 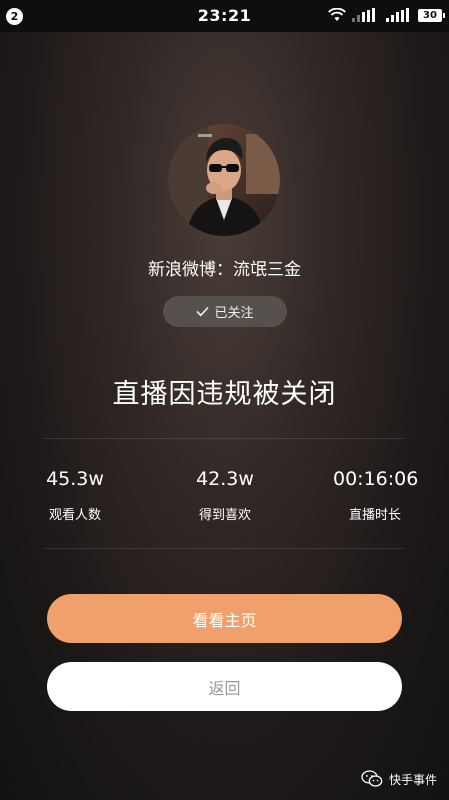 I want to click on username: 新浪微博：流氓三金, so click(x=224, y=270).